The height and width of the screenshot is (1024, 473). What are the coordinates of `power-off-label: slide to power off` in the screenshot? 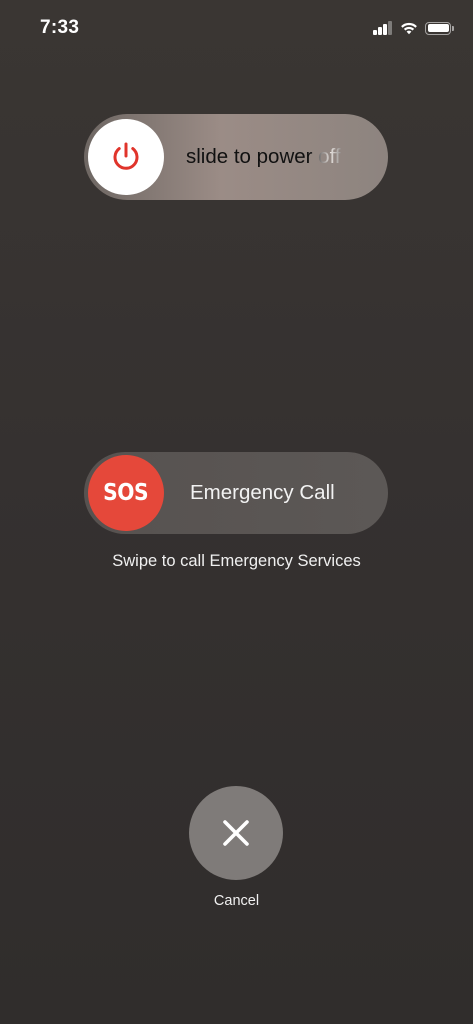 It's located at (272, 157).